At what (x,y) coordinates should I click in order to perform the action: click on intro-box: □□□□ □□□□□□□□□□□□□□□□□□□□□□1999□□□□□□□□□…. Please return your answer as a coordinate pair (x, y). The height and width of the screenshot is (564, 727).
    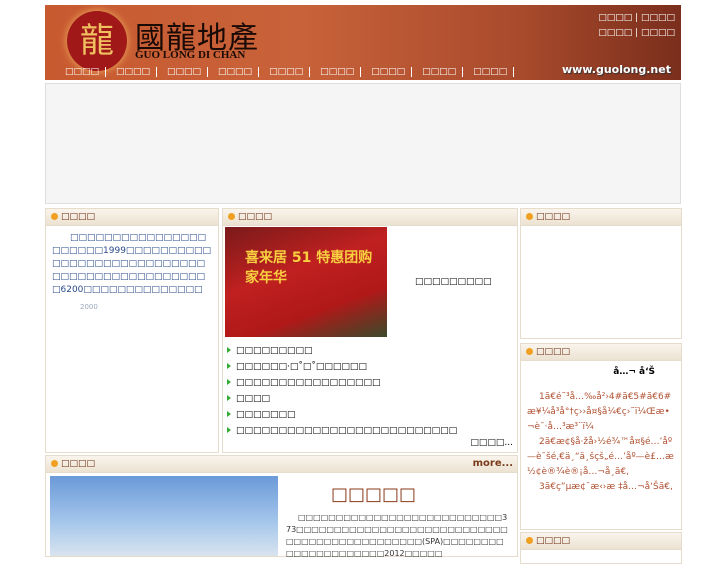
    Looking at the image, I should click on (132, 330).